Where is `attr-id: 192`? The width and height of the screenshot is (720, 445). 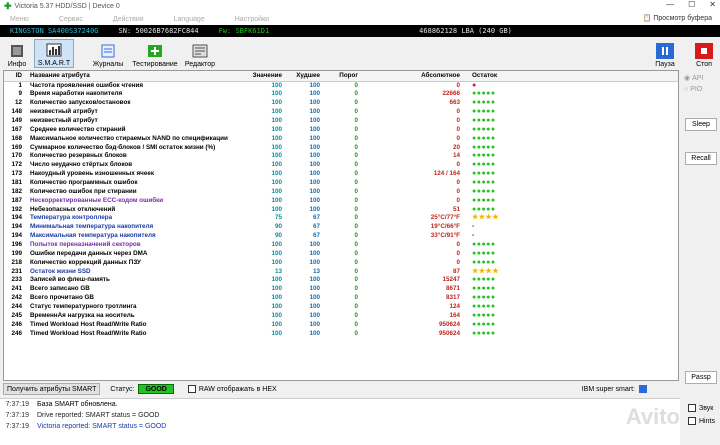
attr-id: 192 is located at coordinates (16, 209).